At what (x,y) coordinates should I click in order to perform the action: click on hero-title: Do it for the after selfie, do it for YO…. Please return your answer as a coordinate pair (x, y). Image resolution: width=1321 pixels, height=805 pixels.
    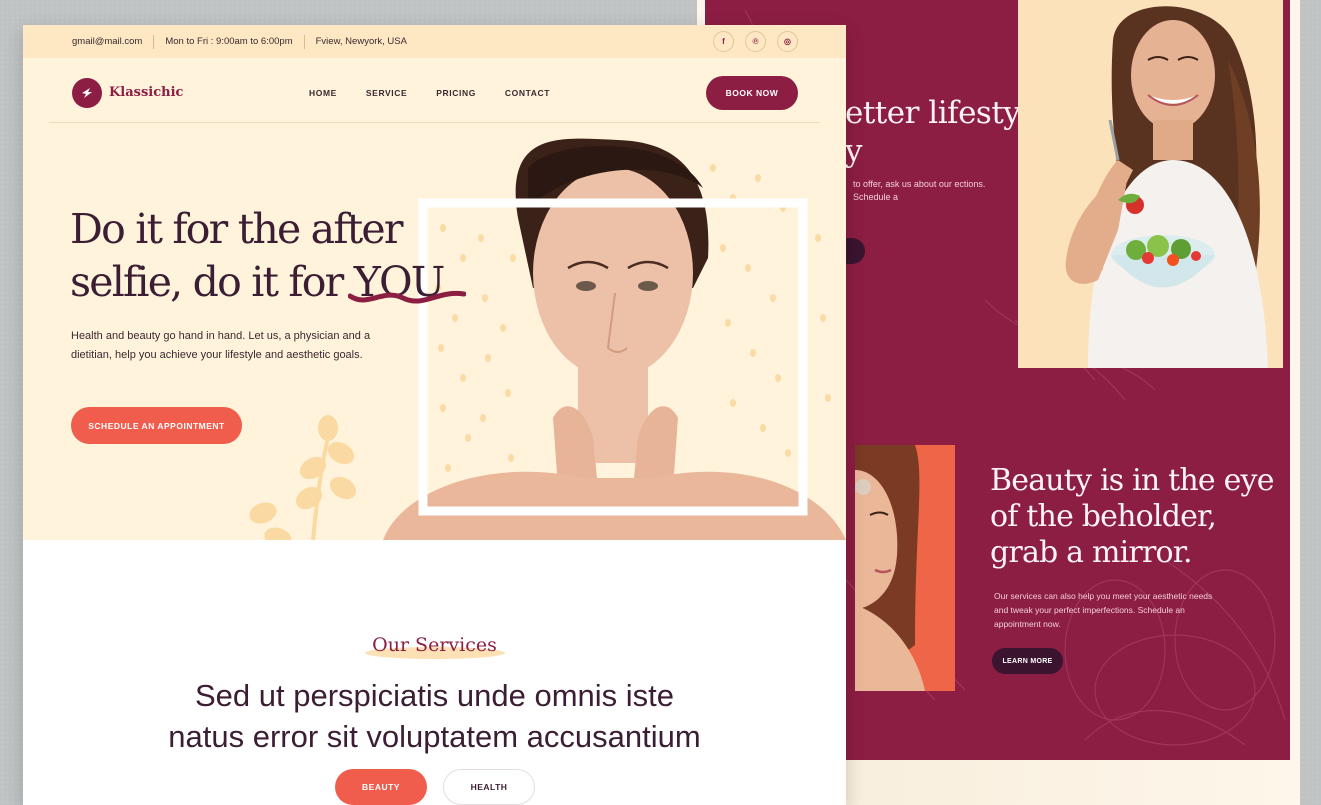
    Looking at the image, I should click on (270, 256).